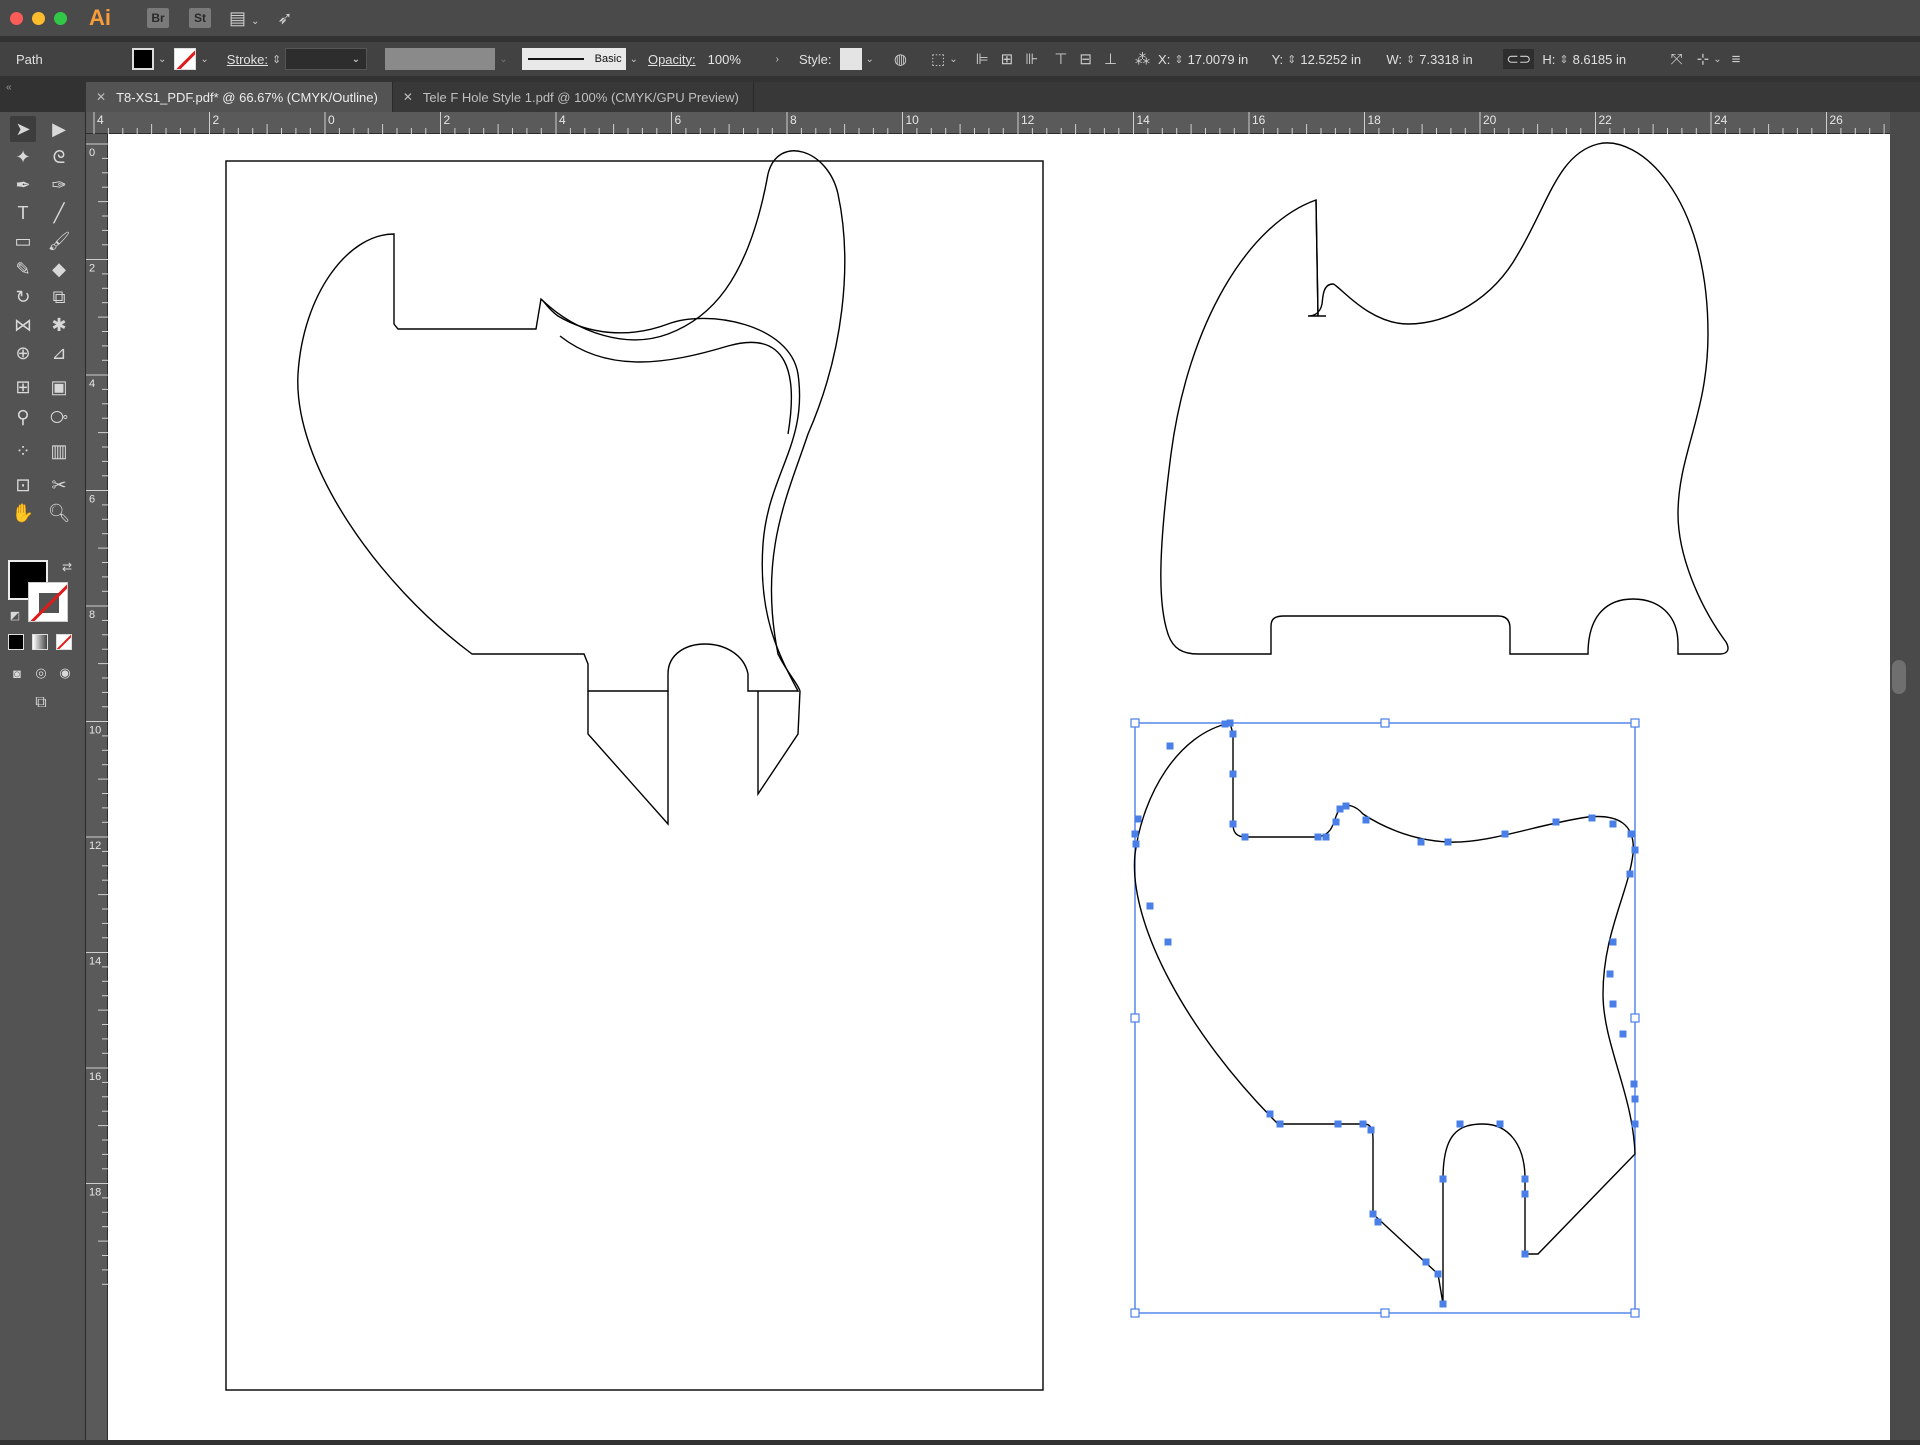  I want to click on h-stepper: ⇕, so click(1563, 59).